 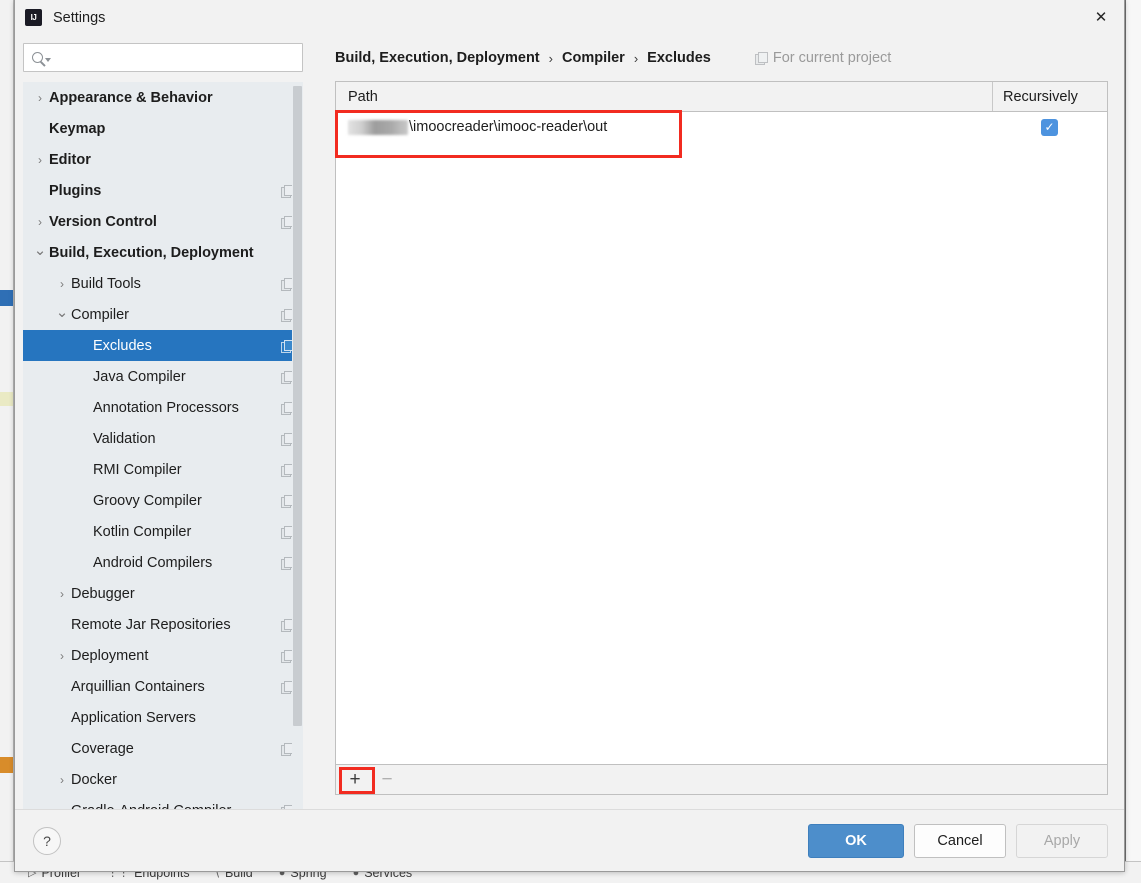 I want to click on sidebar-item-android-compilers: Android Compilers, so click(x=163, y=562).